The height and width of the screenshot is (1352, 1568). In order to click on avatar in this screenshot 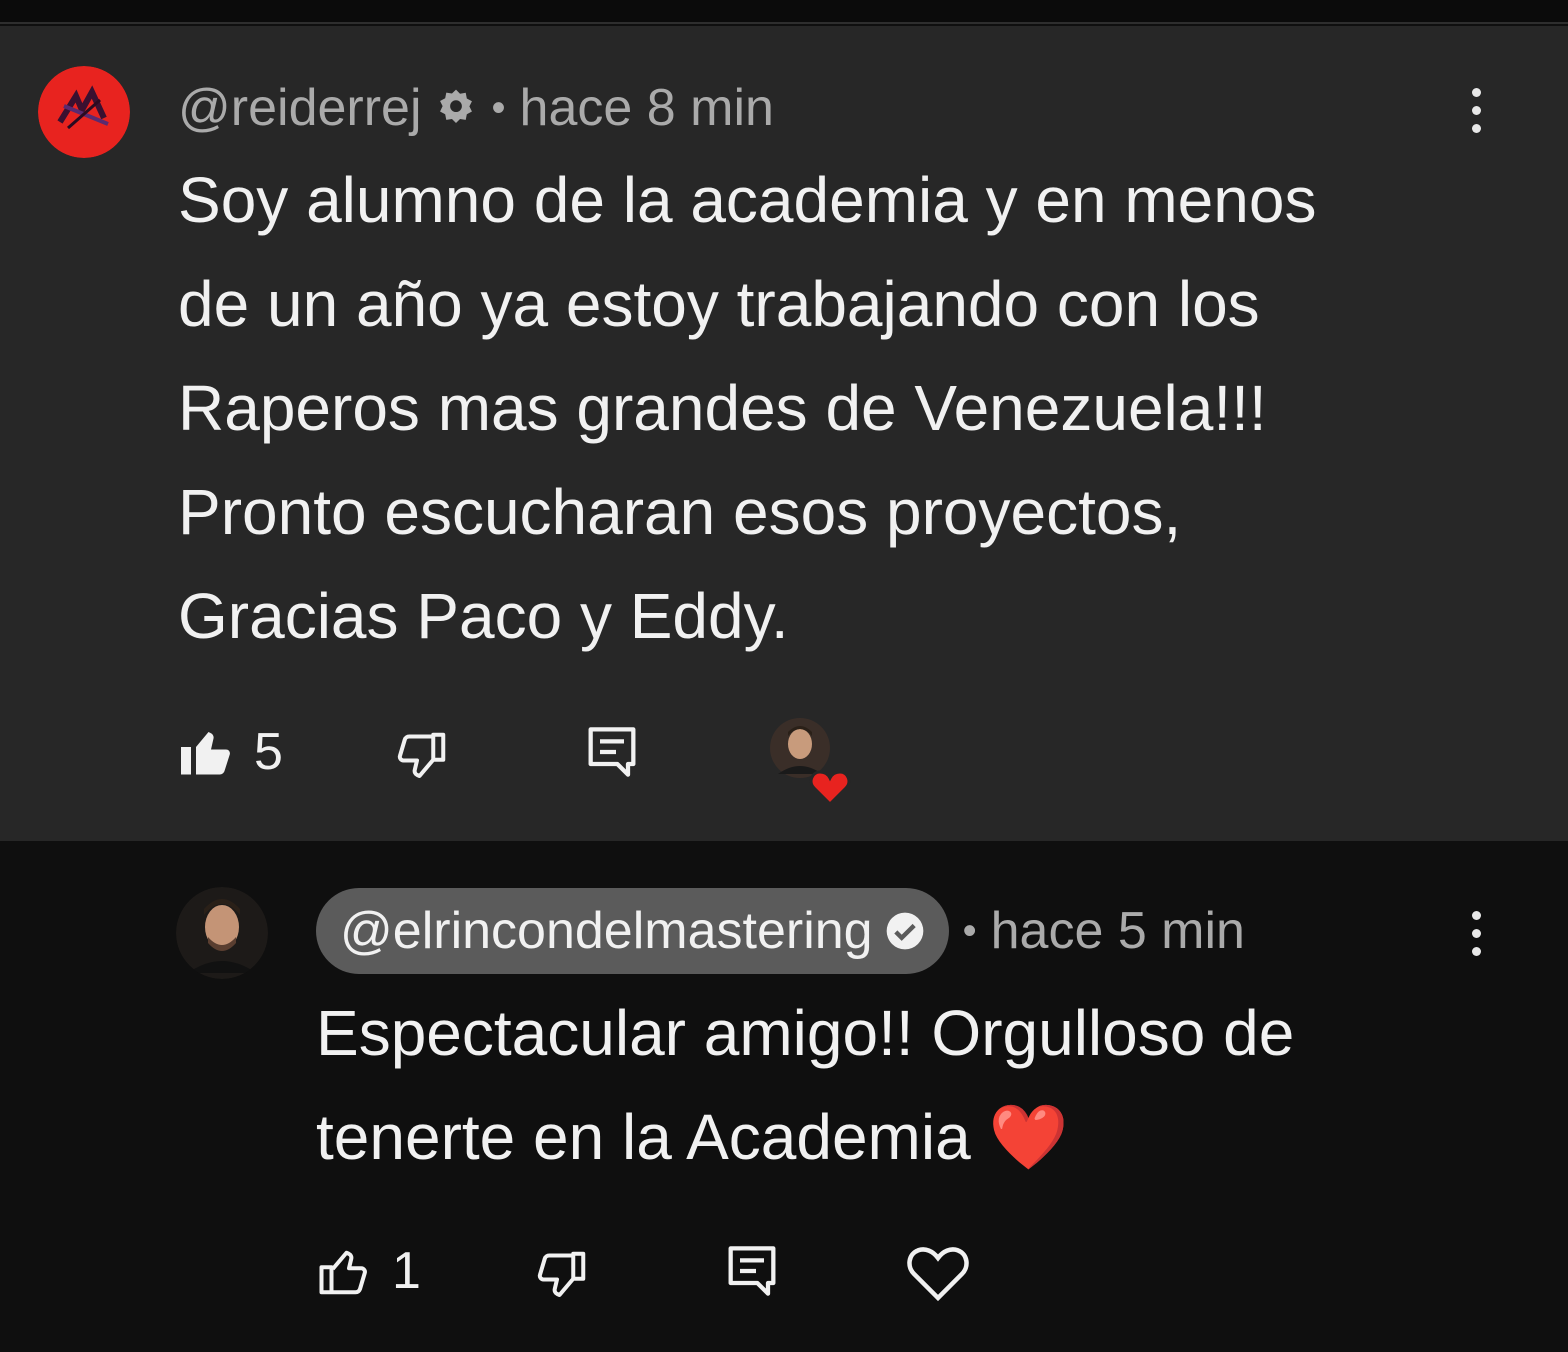, I will do `click(84, 112)`.